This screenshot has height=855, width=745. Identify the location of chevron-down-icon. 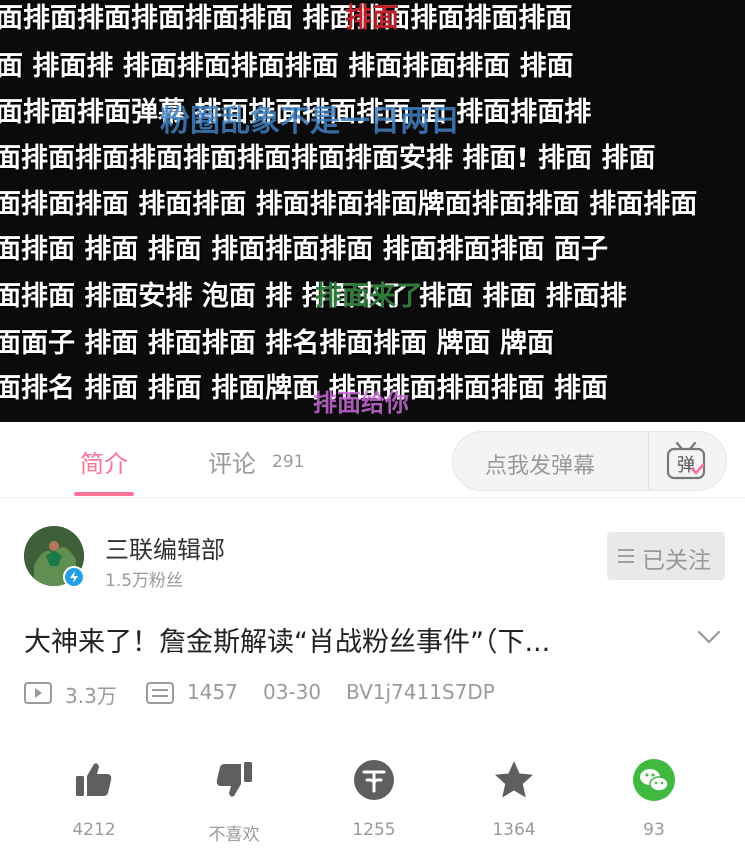
(709, 637).